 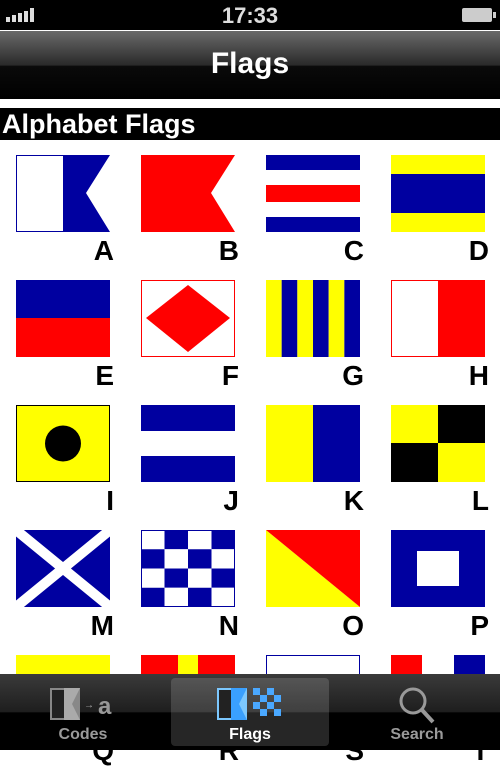 I want to click on flag-letter: N, so click(x=228, y=625).